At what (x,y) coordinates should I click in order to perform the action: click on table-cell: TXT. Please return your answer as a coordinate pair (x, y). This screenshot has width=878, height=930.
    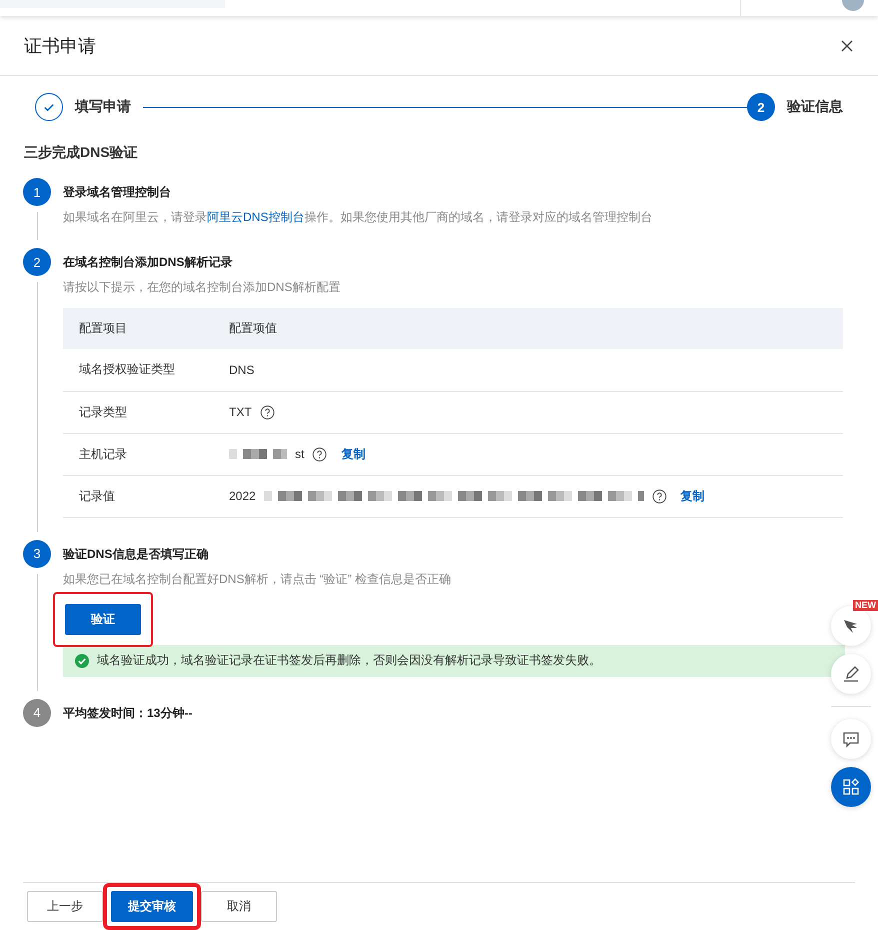
    Looking at the image, I should click on (240, 412).